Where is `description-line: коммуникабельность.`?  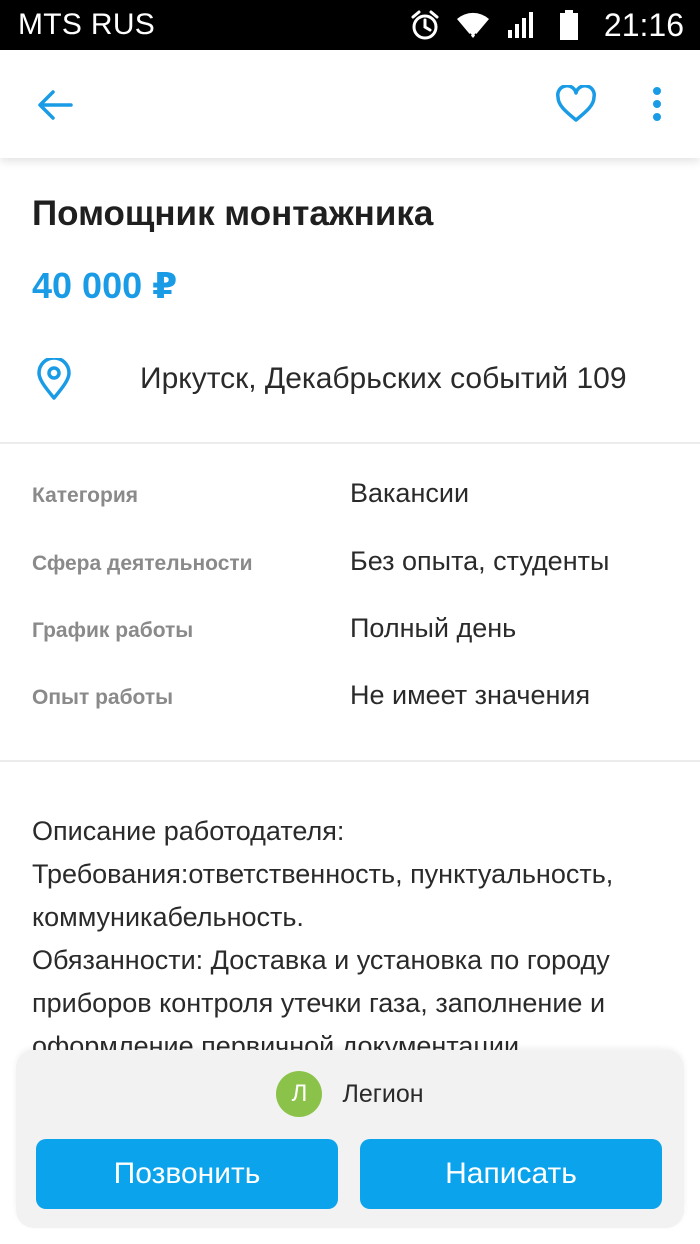 description-line: коммуникабельность. is located at coordinates (168, 917).